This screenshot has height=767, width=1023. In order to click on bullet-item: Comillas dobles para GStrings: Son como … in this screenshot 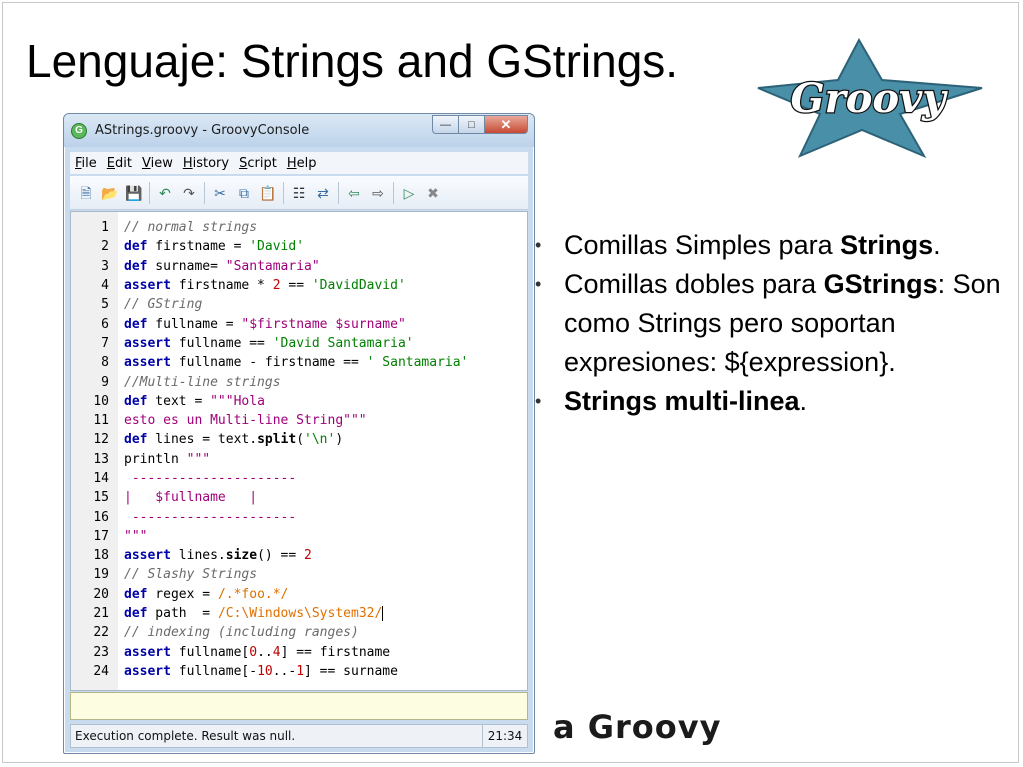, I will do `click(775, 323)`.